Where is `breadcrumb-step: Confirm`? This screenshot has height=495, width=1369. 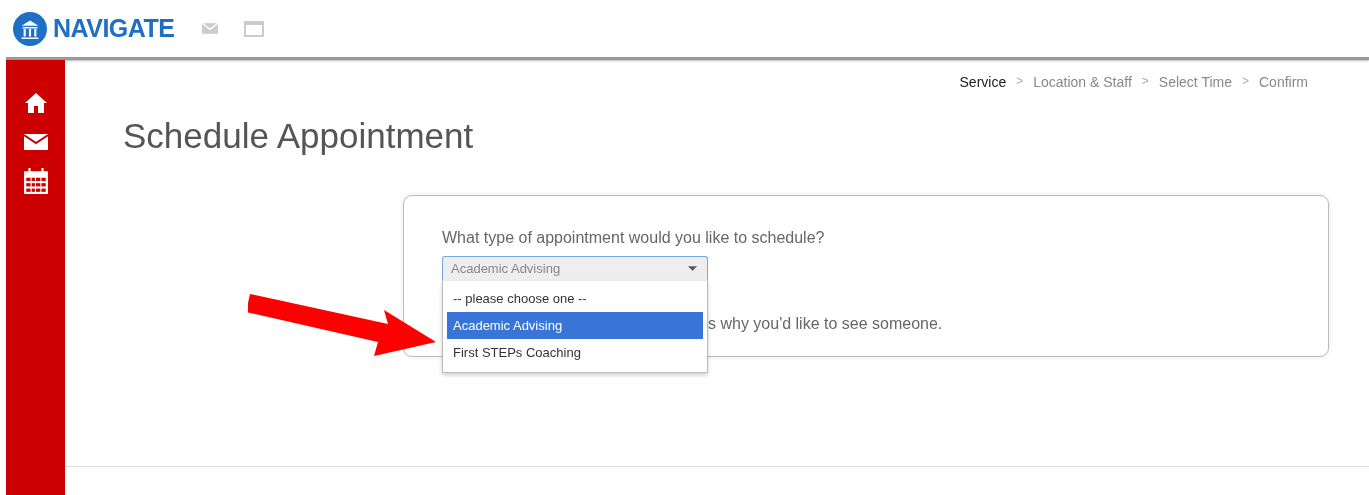 breadcrumb-step: Confirm is located at coordinates (1283, 82).